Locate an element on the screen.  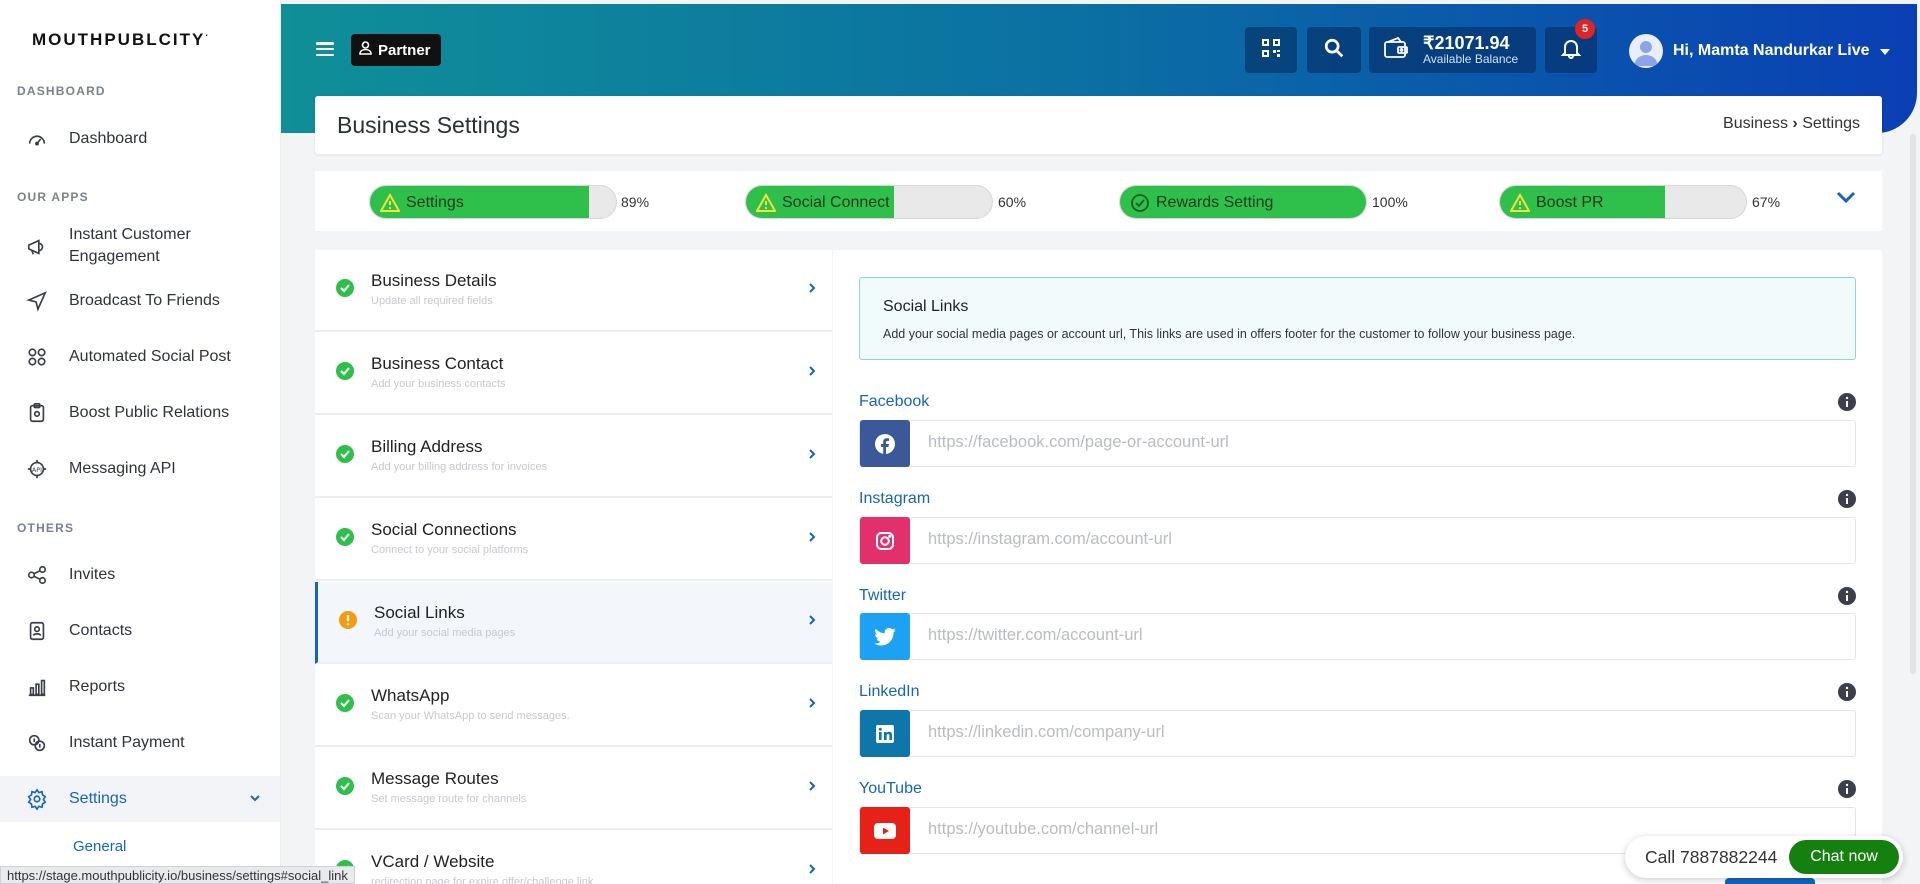
youtube-label: YouTube is located at coordinates (890, 788).